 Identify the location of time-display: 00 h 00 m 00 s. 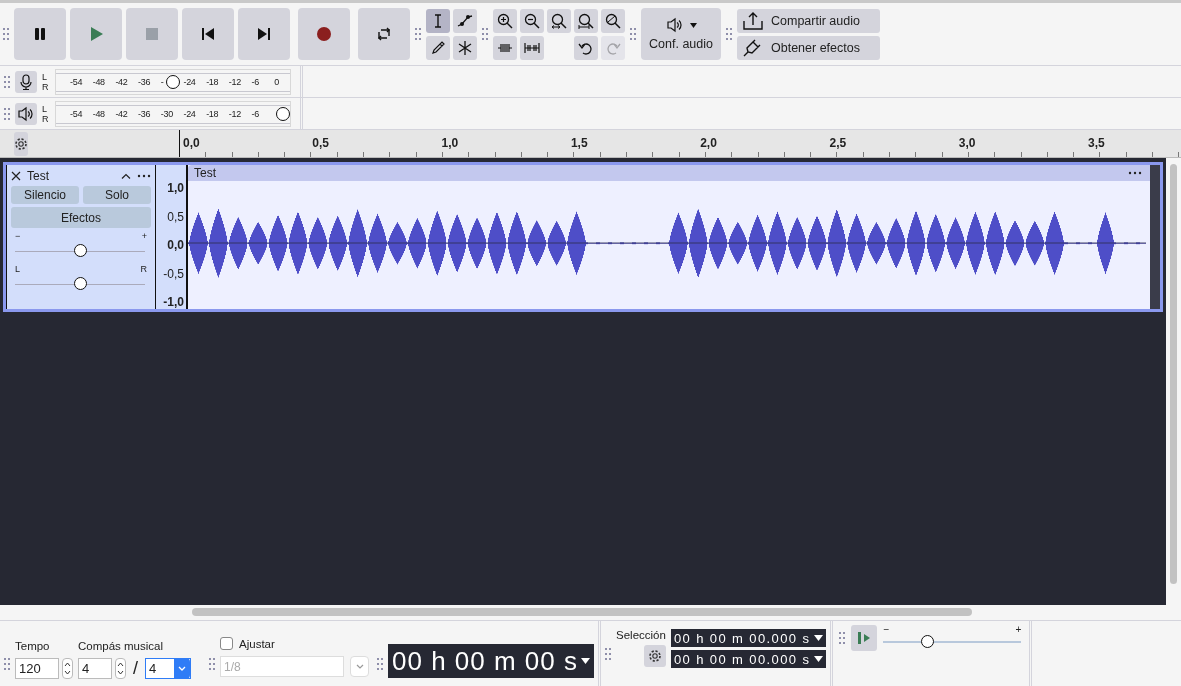
(491, 661).